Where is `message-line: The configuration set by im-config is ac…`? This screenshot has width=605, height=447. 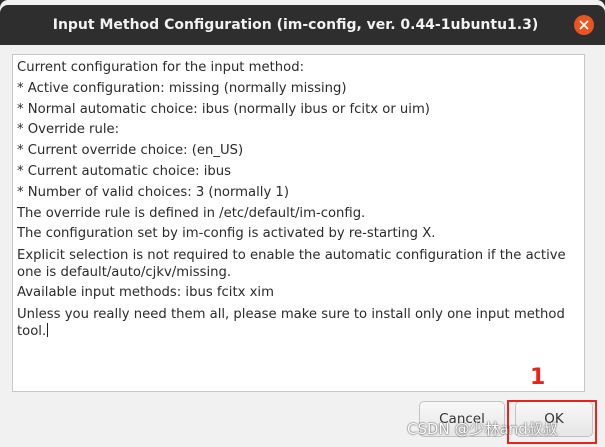 message-line: The configuration set by im-config is ac… is located at coordinates (226, 234).